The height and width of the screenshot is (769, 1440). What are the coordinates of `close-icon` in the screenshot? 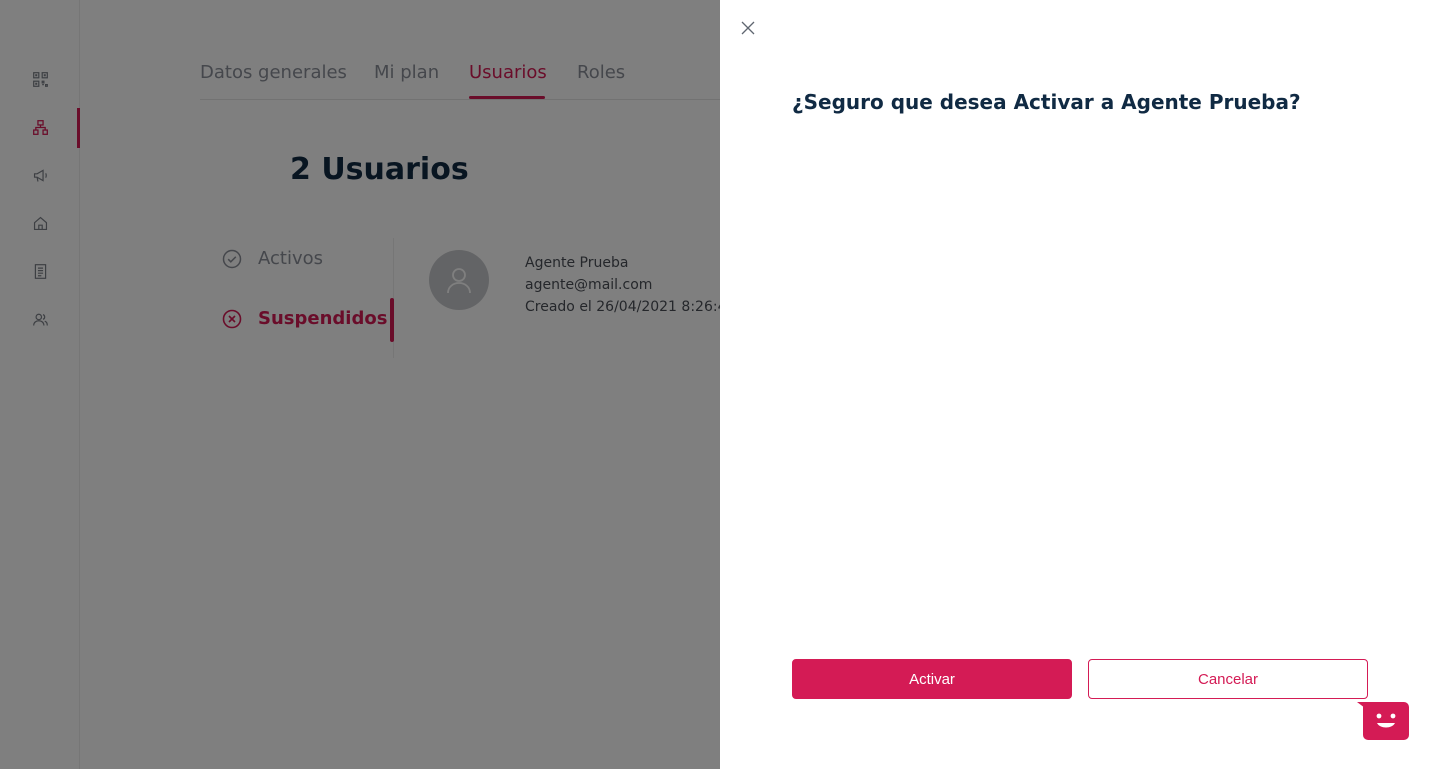 It's located at (748, 28).